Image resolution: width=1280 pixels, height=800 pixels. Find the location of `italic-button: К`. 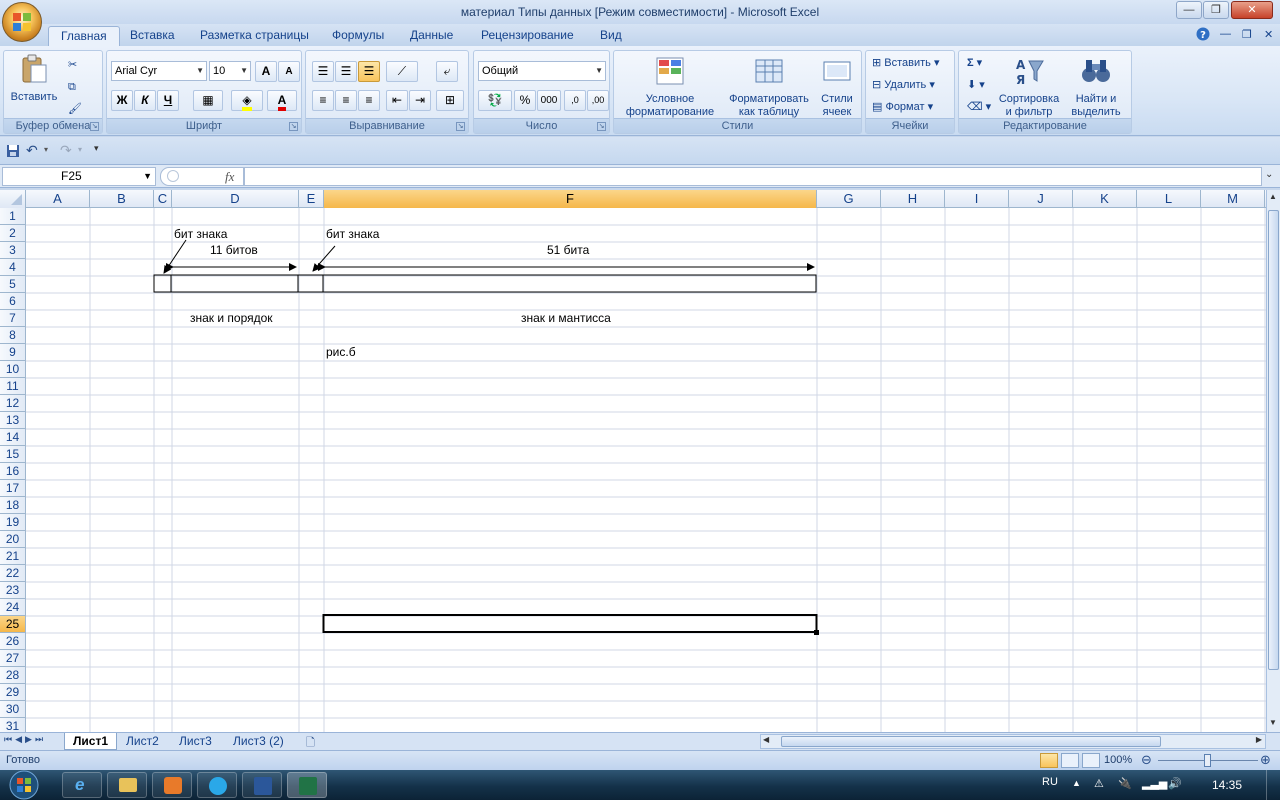

italic-button: К is located at coordinates (145, 100).